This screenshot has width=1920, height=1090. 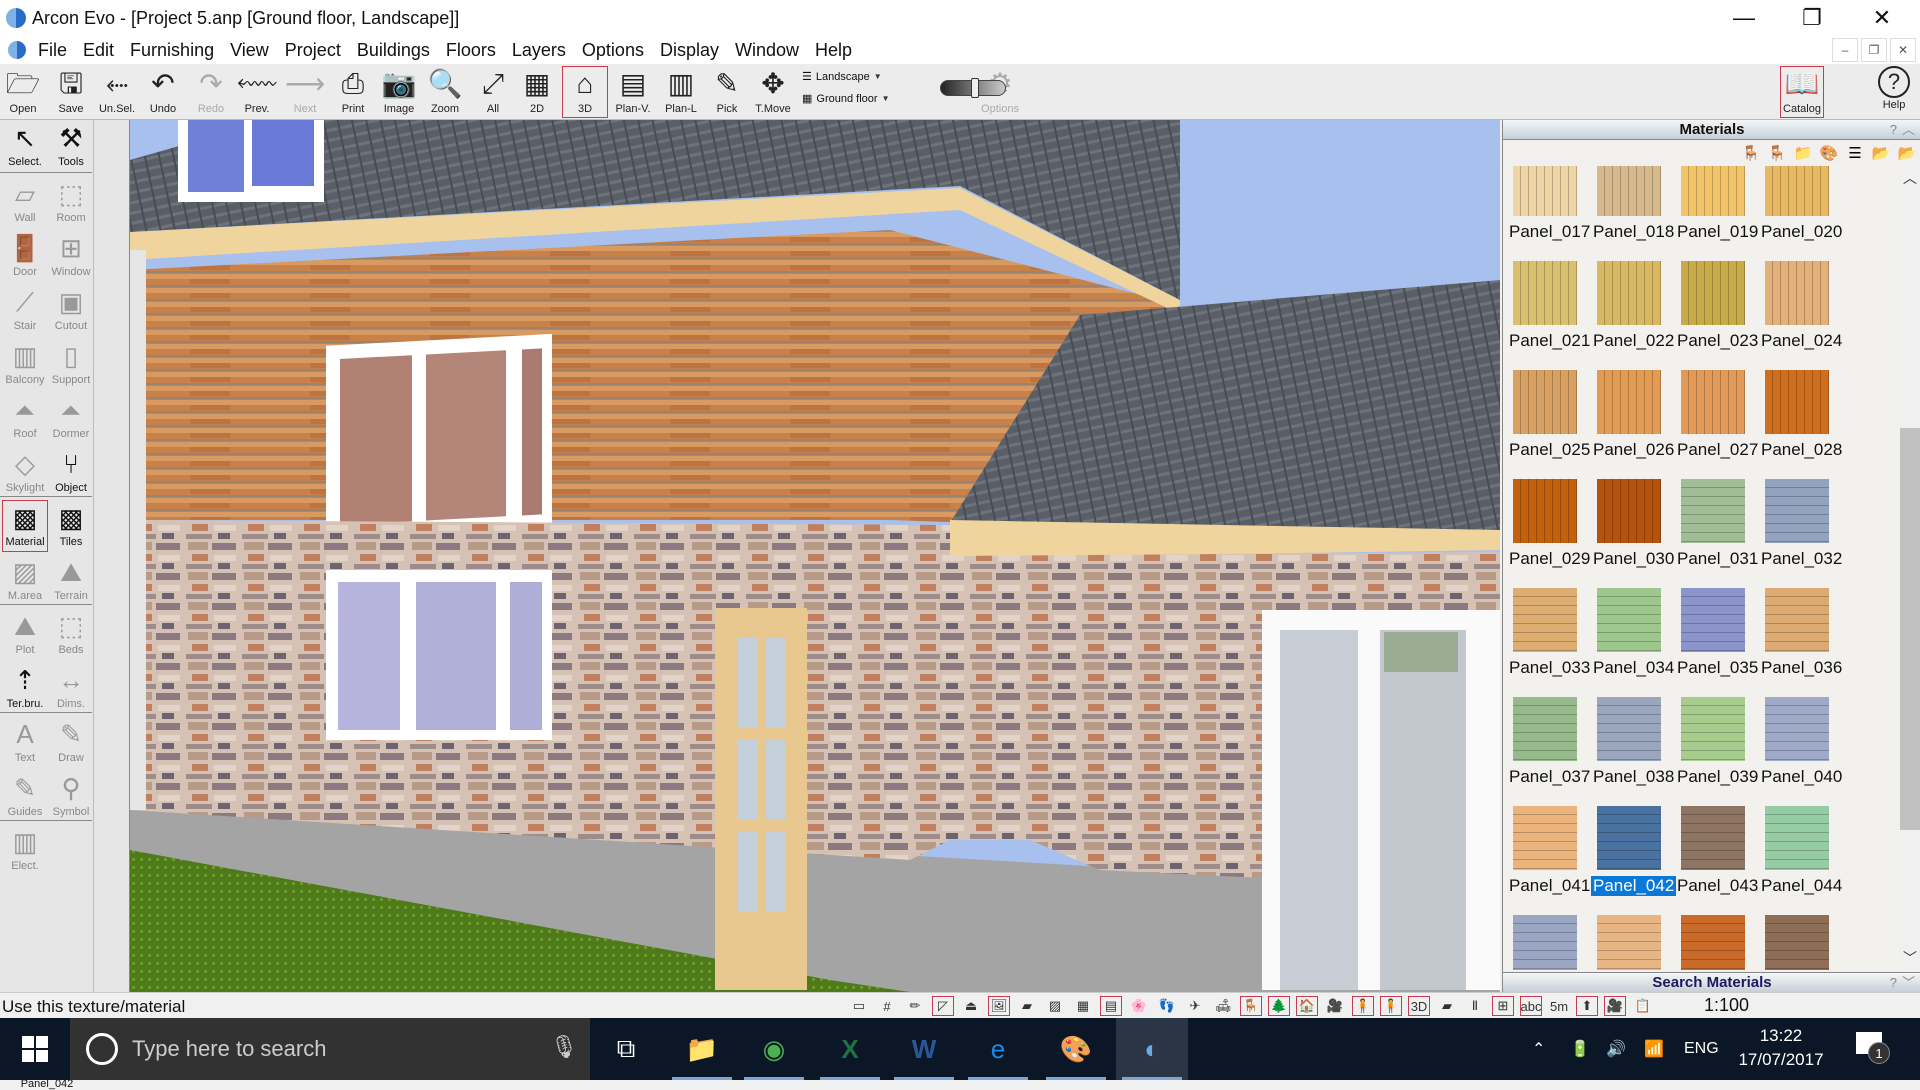 I want to click on microphone-icon: 🎙, so click(x=564, y=1047).